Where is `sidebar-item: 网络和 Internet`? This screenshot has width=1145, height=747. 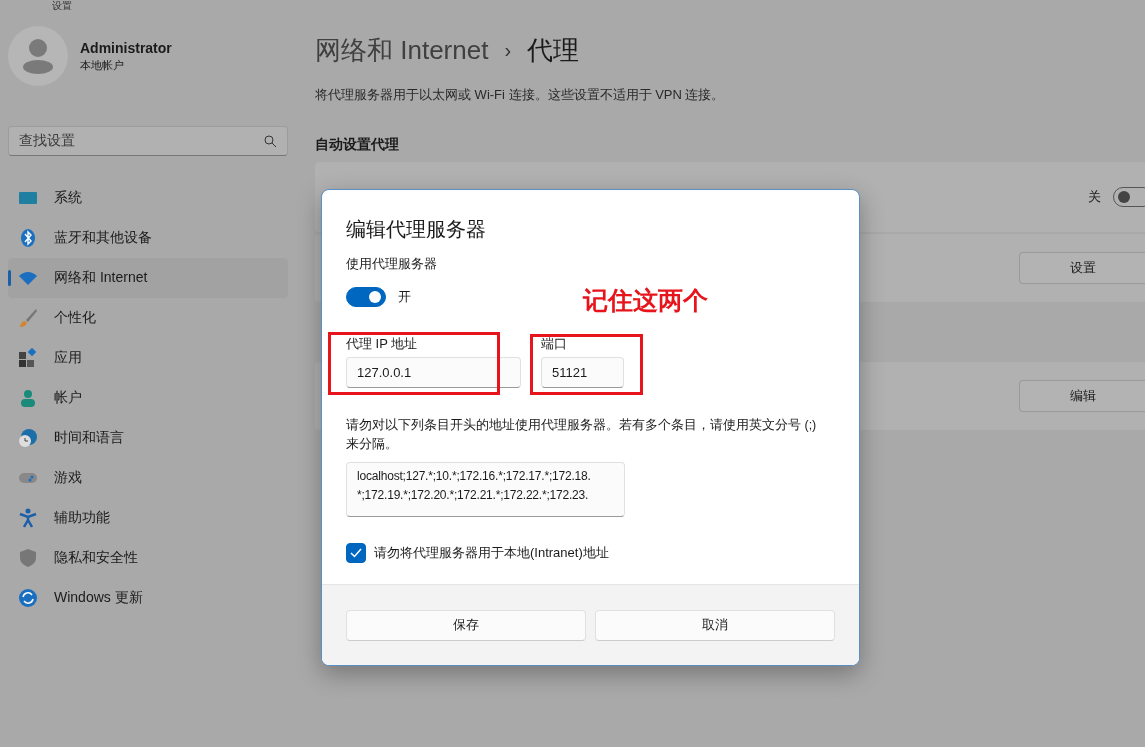 sidebar-item: 网络和 Internet is located at coordinates (148, 278).